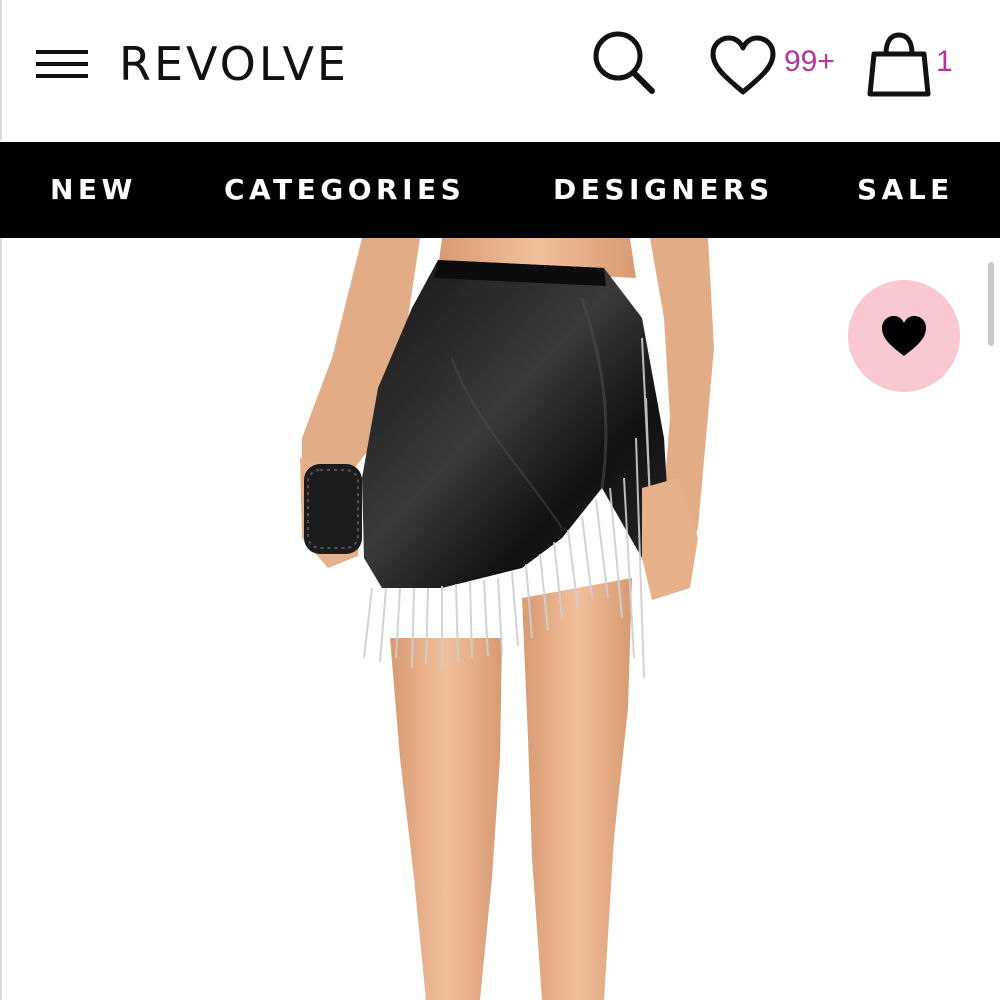 Image resolution: width=1000 pixels, height=1000 pixels. I want to click on favorite-button, so click(904, 336).